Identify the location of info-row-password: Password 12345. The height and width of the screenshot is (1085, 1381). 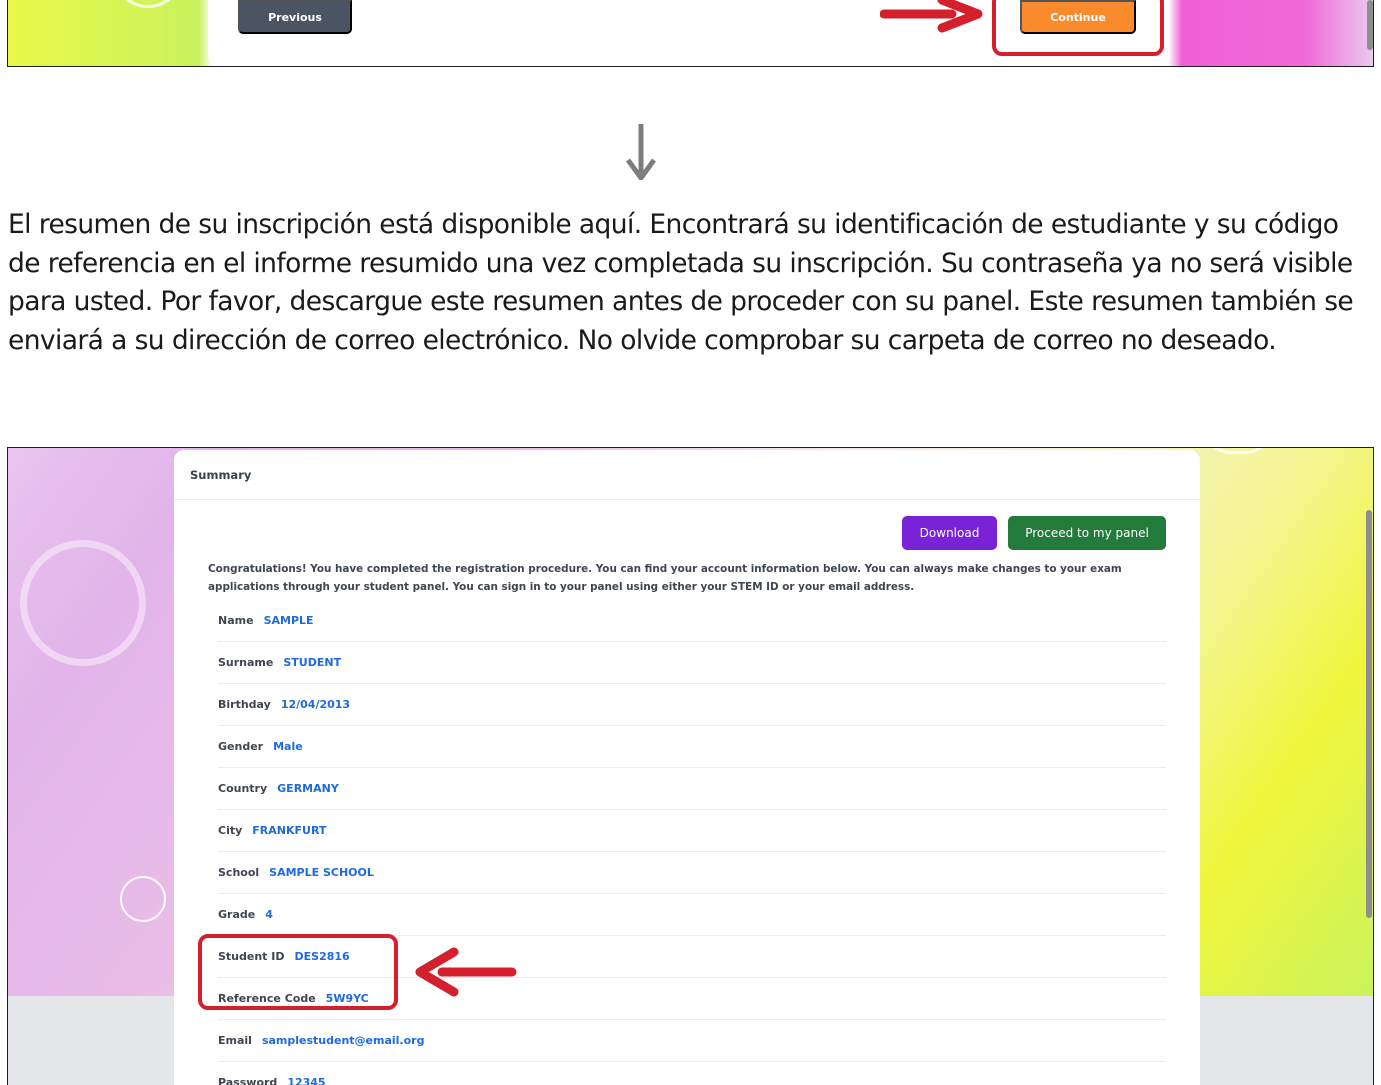
(692, 1073).